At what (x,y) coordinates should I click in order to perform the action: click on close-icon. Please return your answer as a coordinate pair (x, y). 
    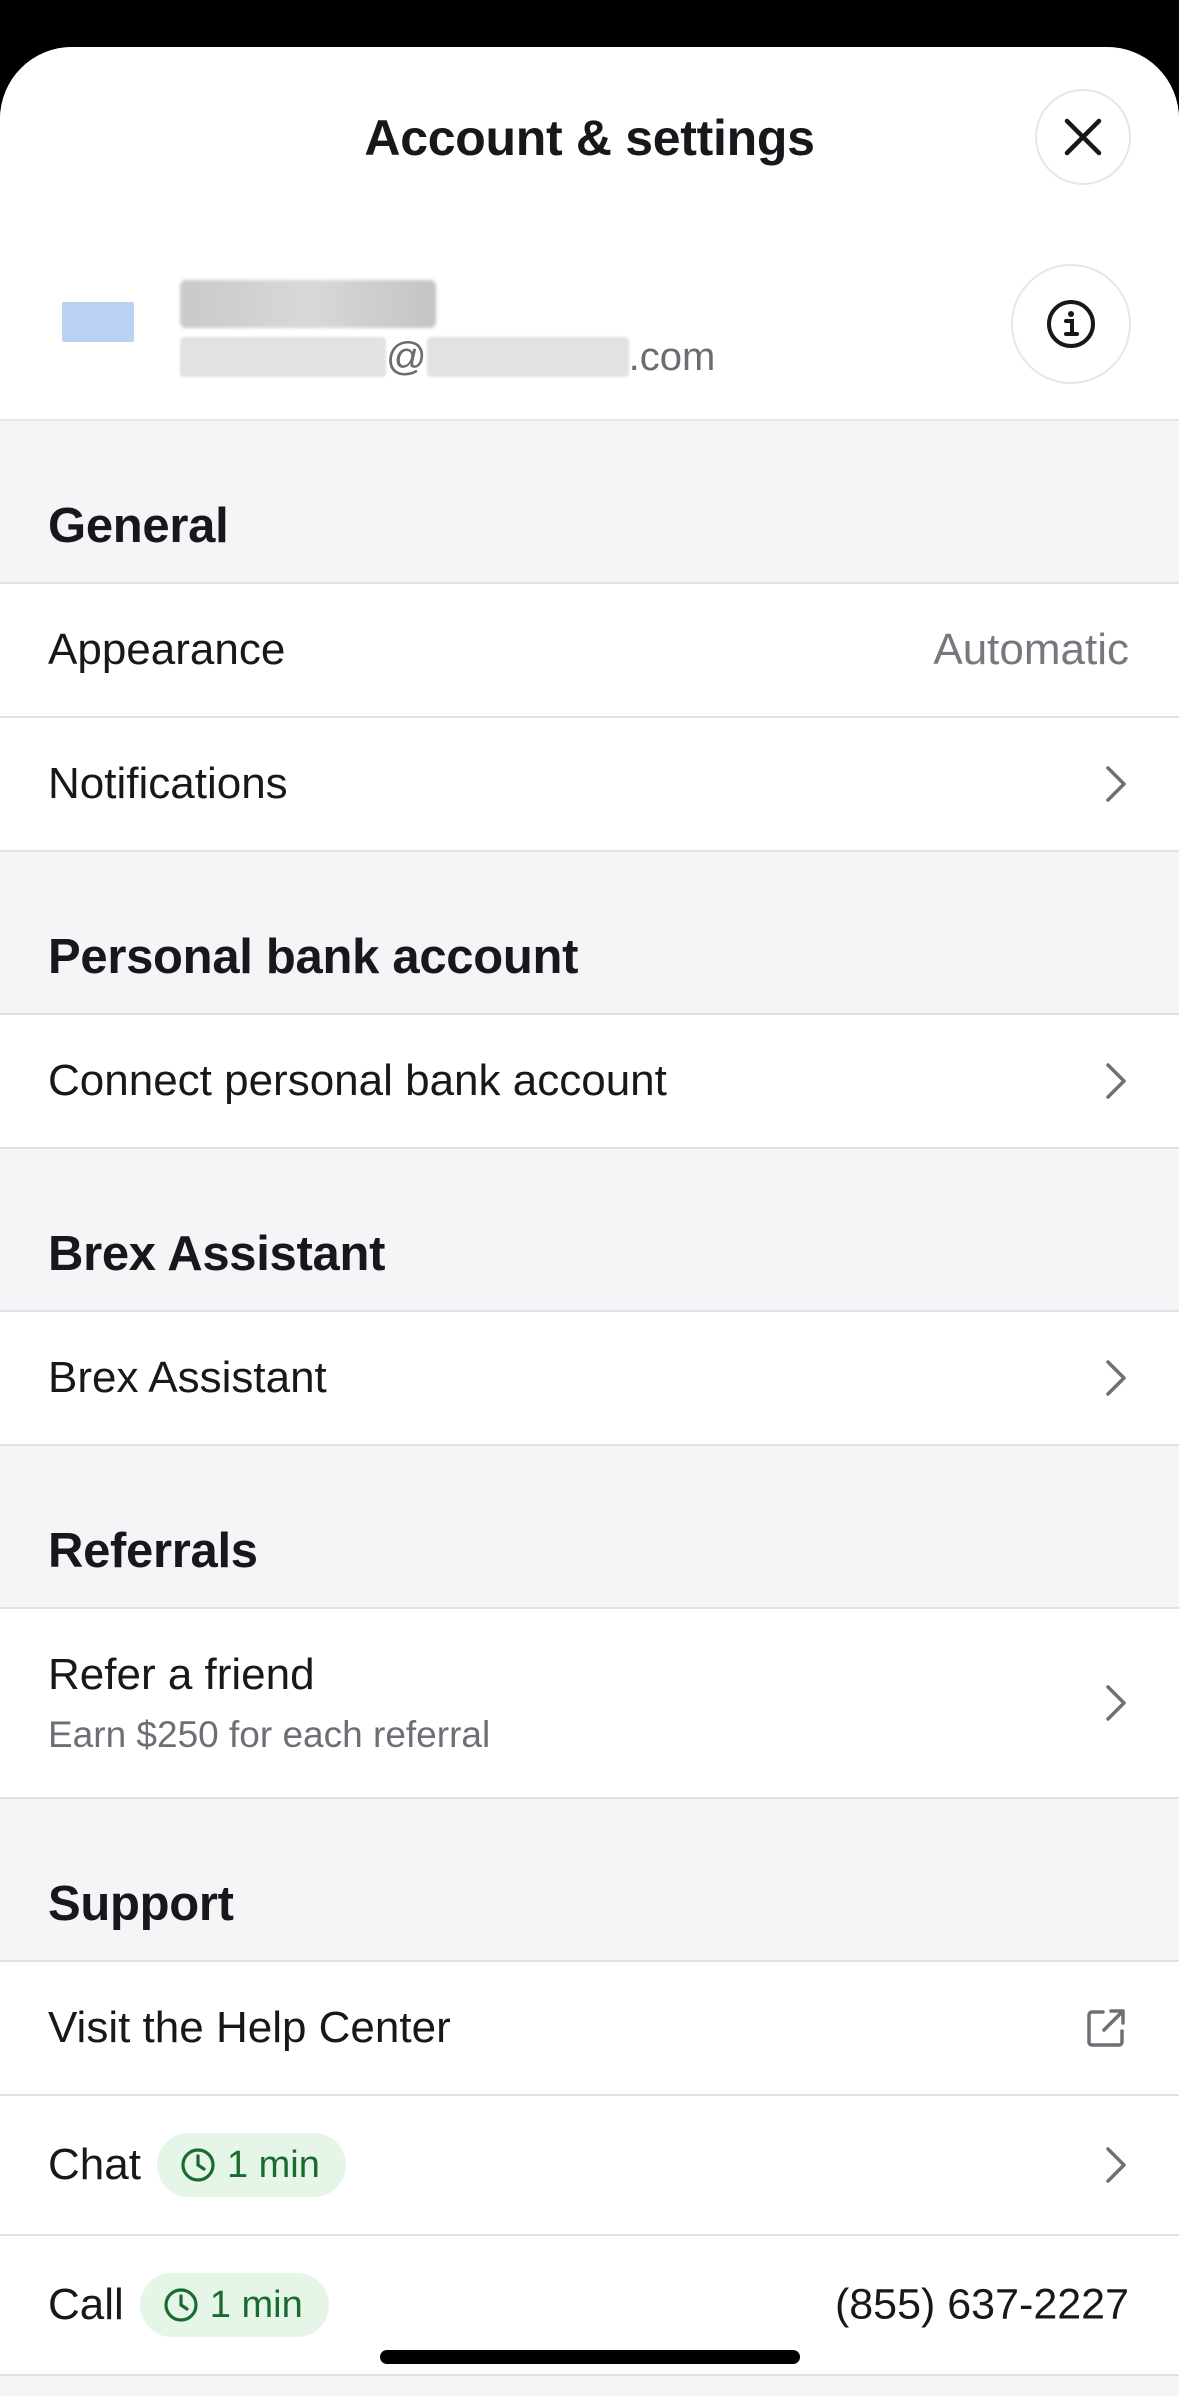
    Looking at the image, I should click on (1083, 137).